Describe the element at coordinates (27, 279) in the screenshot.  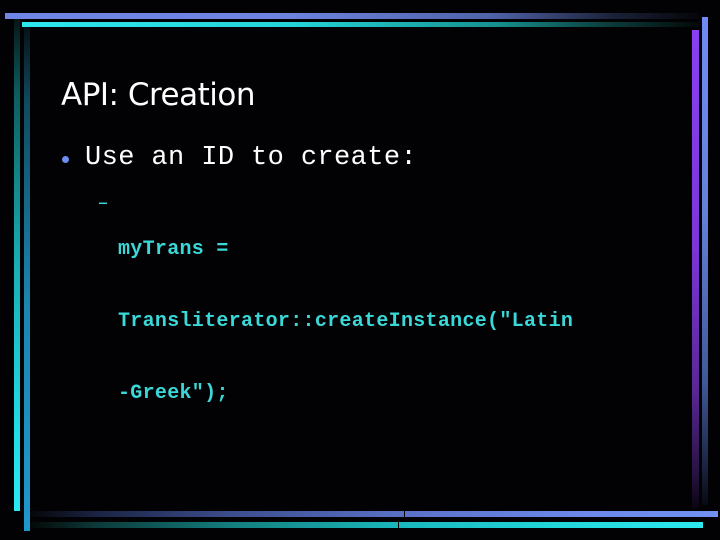
I see `frame-left-inner-bar` at that location.